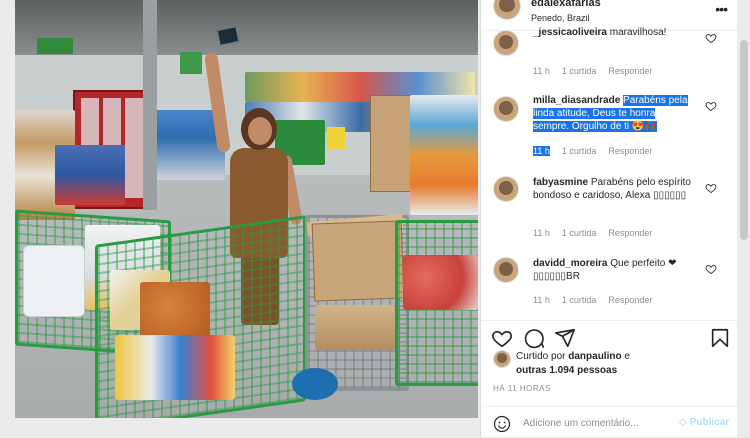 The image size is (750, 438). Describe the element at coordinates (358, 261) in the screenshot. I see `photo-cardboard-box` at that location.